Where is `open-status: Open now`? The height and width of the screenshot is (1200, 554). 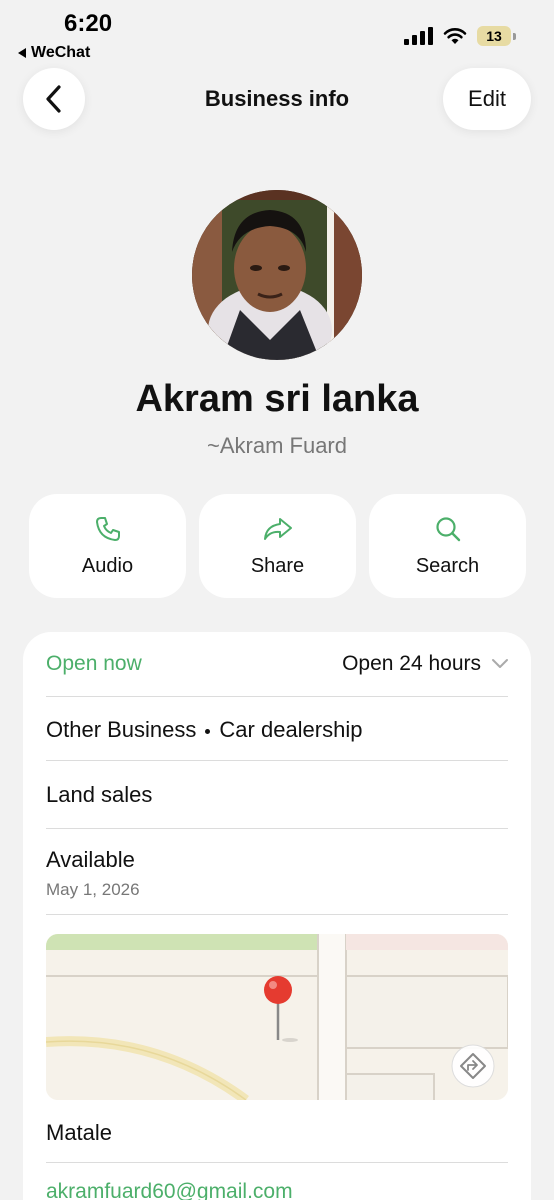
open-status: Open now is located at coordinates (94, 663).